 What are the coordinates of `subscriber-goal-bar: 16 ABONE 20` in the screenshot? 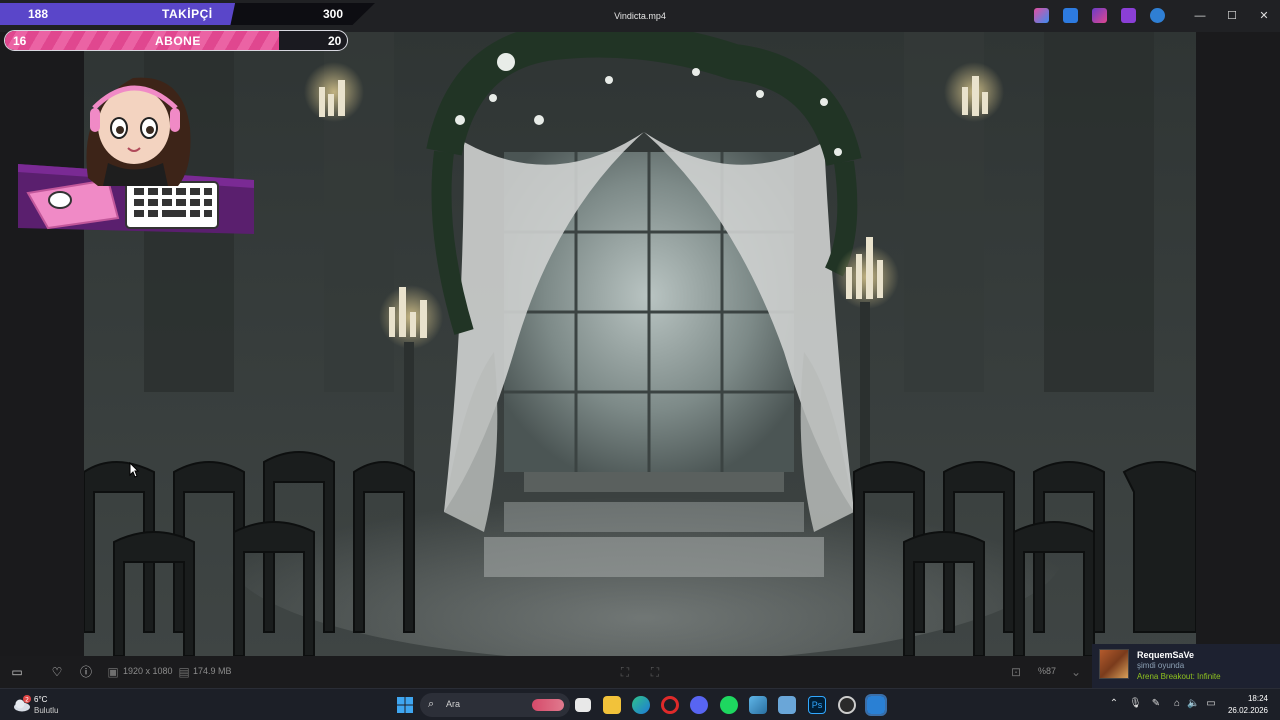 It's located at (176, 40).